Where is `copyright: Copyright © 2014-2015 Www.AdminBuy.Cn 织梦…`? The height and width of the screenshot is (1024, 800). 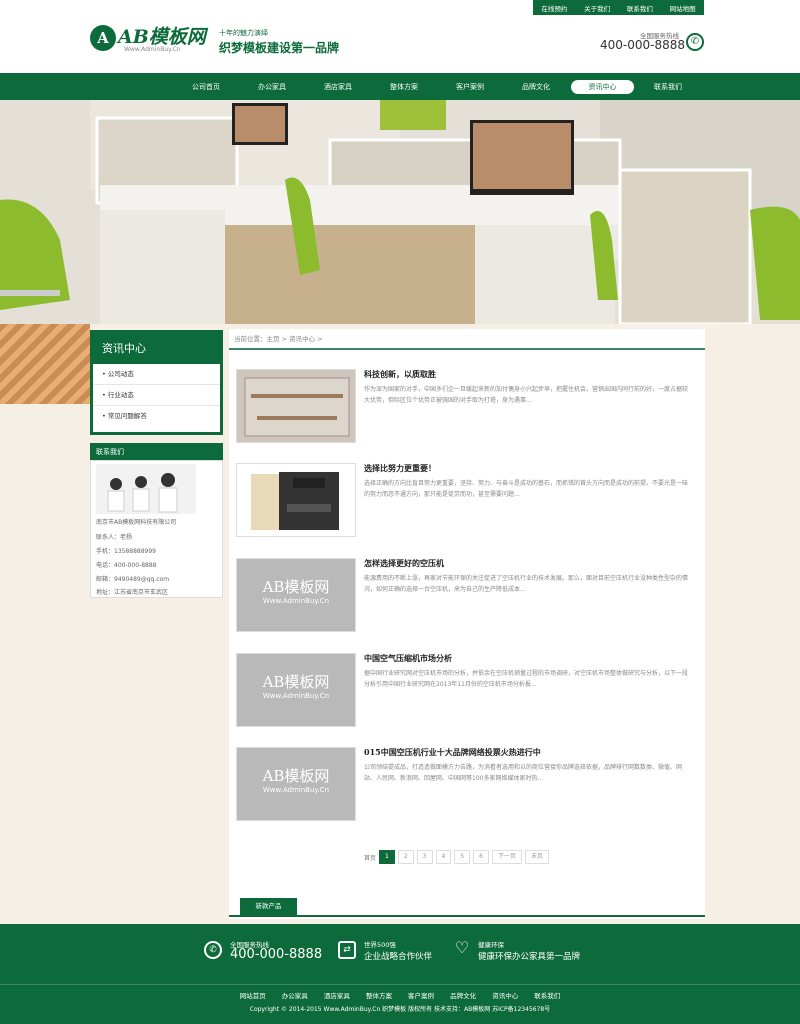 copyright: Copyright © 2014-2015 Www.AdminBuy.Cn 织梦… is located at coordinates (400, 1009).